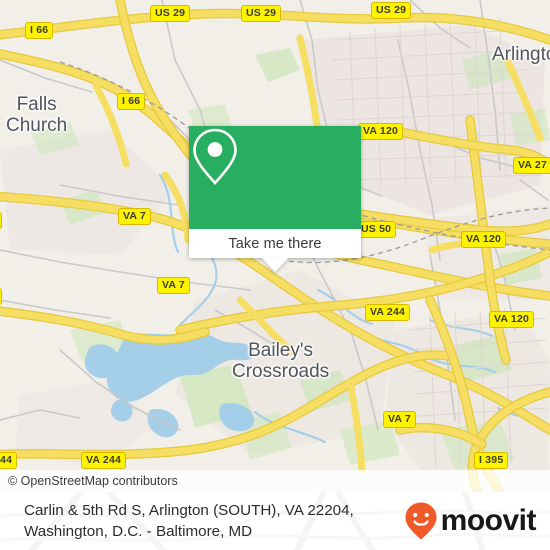 The width and height of the screenshot is (550, 550). What do you see at coordinates (9, 460) in the screenshot?
I see `road-shield: 244` at bounding box center [9, 460].